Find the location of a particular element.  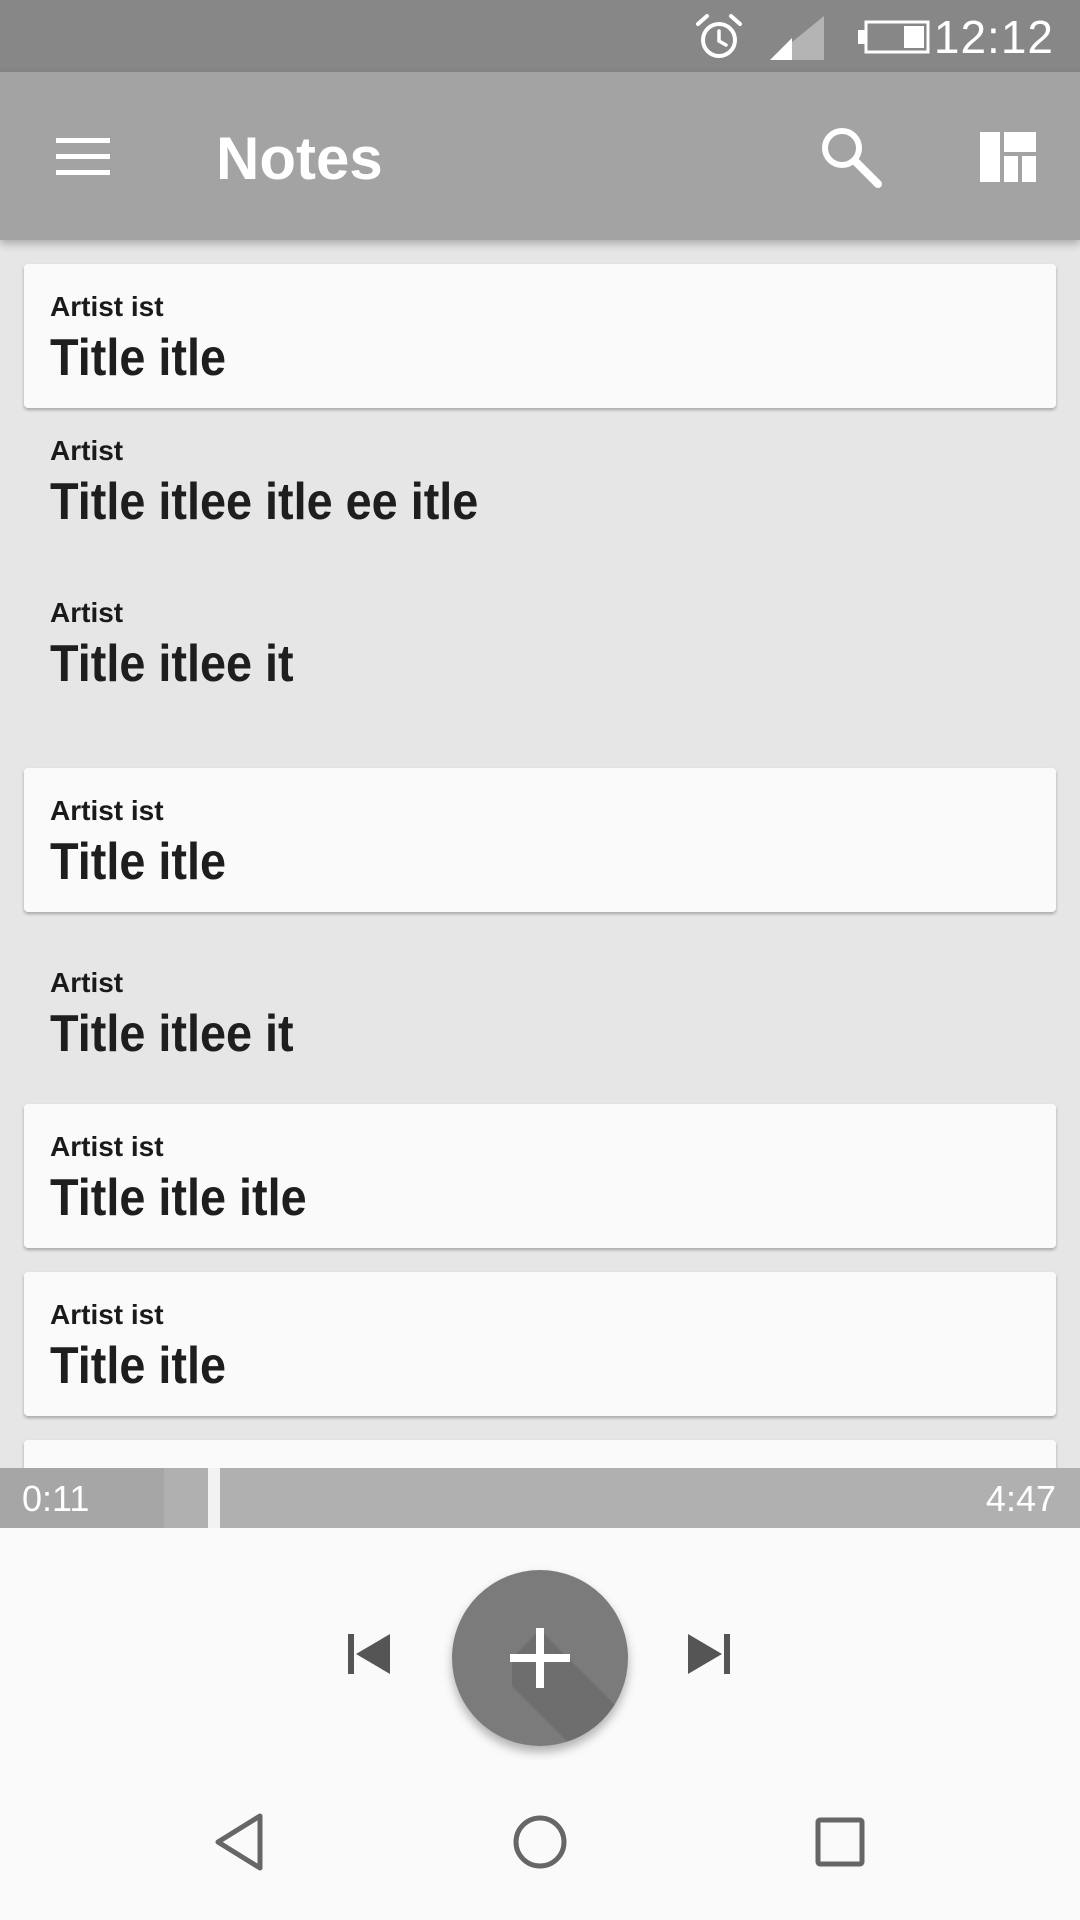

app-bar: Notes is located at coordinates (540, 156).